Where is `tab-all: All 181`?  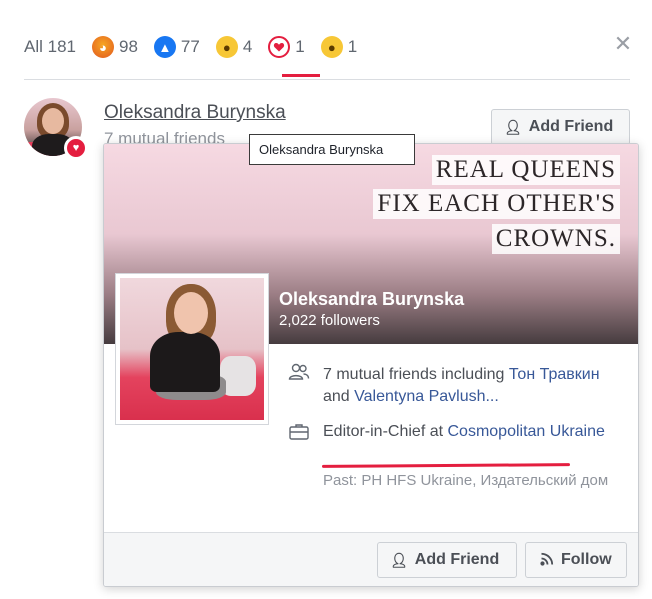 tab-all: All 181 is located at coordinates (50, 47).